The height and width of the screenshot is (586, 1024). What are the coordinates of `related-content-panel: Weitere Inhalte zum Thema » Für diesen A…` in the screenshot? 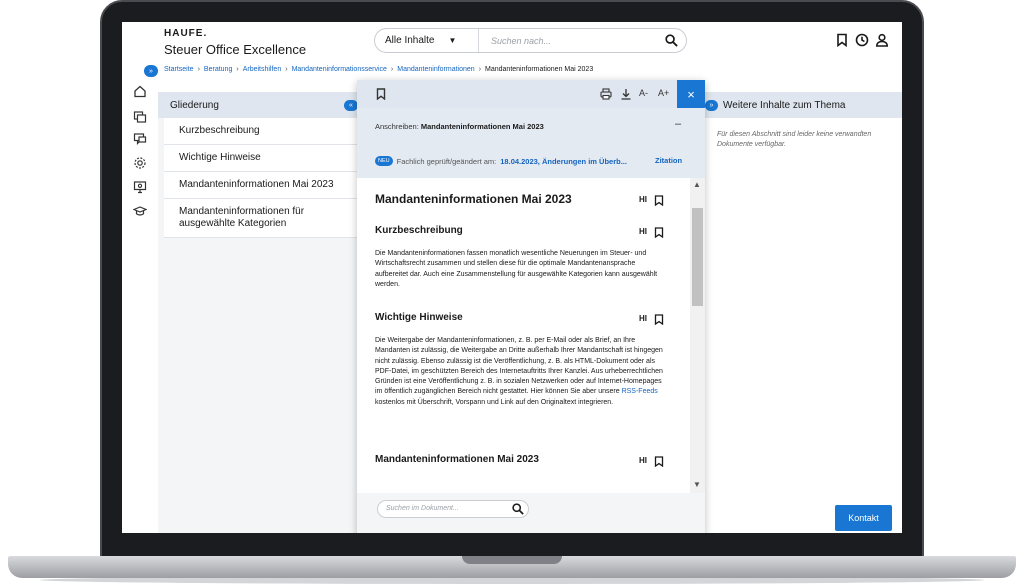 It's located at (803, 312).